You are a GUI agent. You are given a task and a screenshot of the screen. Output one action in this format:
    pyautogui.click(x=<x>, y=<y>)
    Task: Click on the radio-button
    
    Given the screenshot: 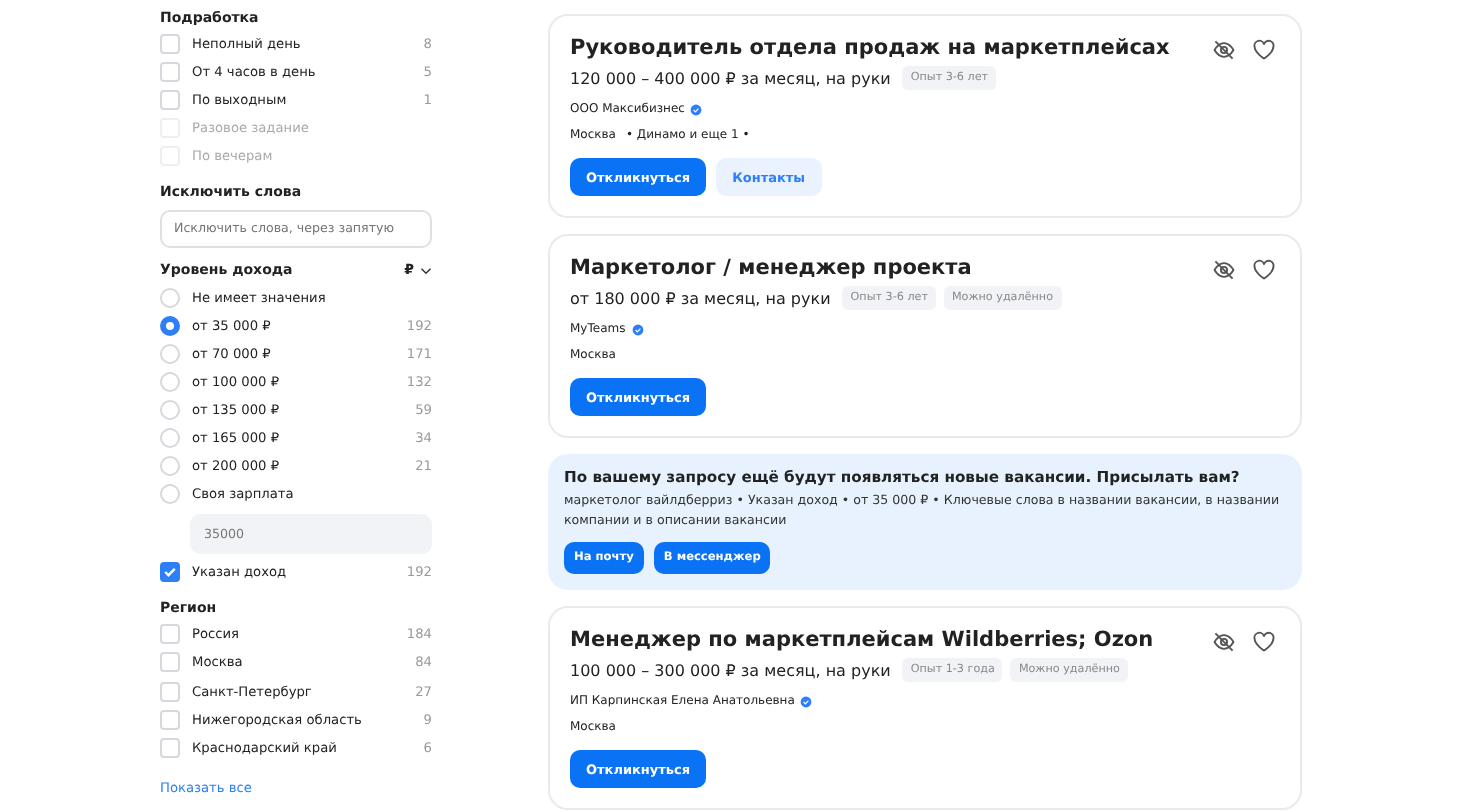 What is the action you would take?
    pyautogui.click(x=170, y=325)
    